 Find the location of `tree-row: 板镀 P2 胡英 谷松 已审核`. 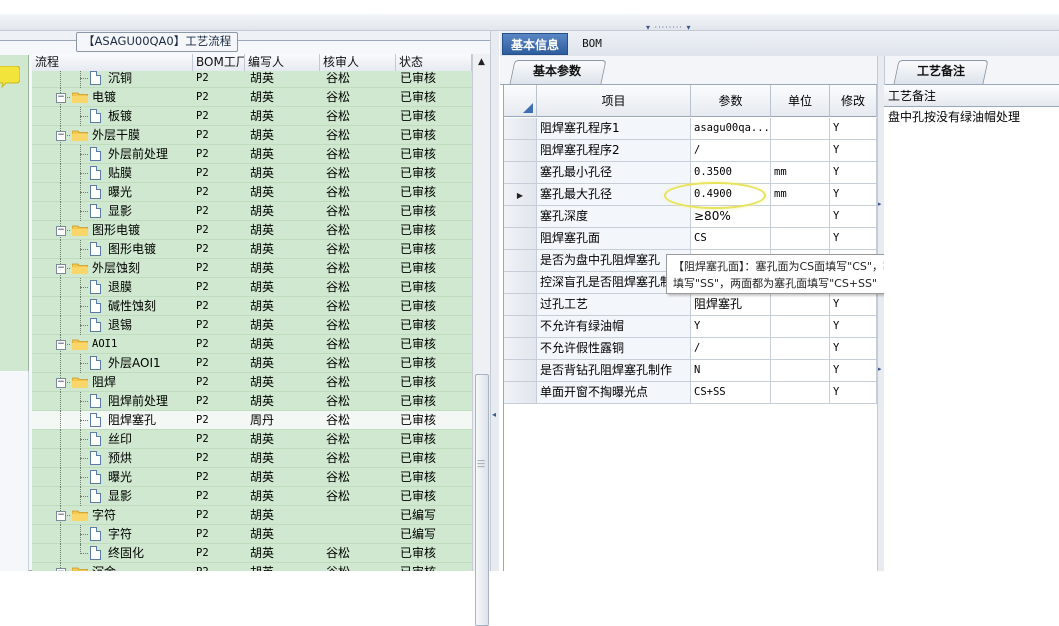

tree-row: 板镀 P2 胡英 谷松 已审核 is located at coordinates (252, 116).